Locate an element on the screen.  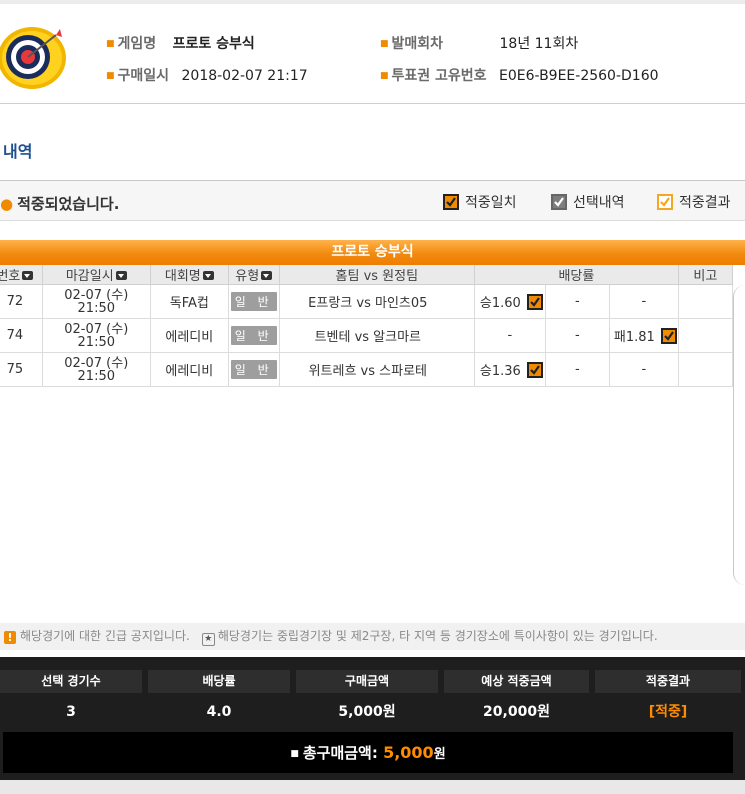
col-note: 비고 is located at coordinates (706, 275).